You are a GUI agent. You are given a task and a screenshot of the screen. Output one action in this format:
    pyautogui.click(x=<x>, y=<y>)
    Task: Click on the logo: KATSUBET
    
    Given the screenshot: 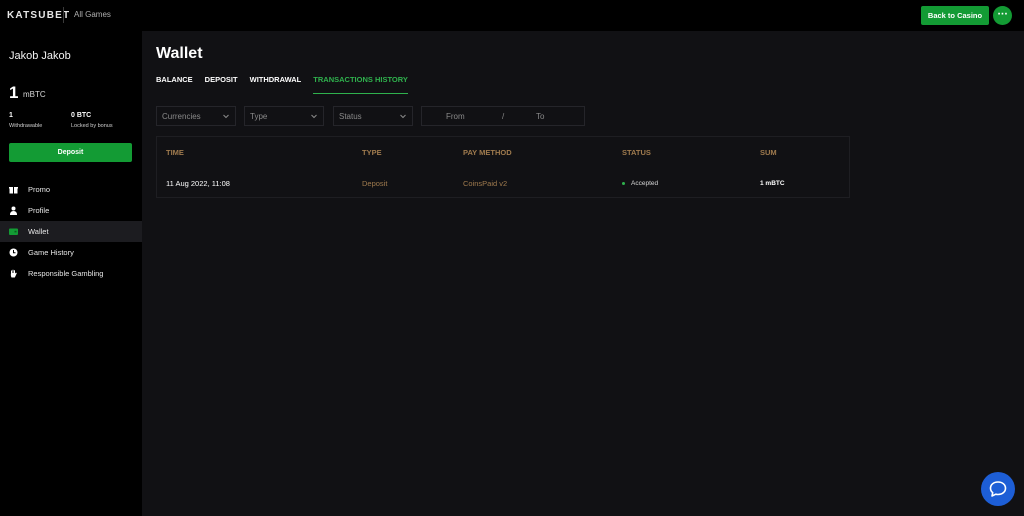 What is the action you would take?
    pyautogui.click(x=38, y=15)
    